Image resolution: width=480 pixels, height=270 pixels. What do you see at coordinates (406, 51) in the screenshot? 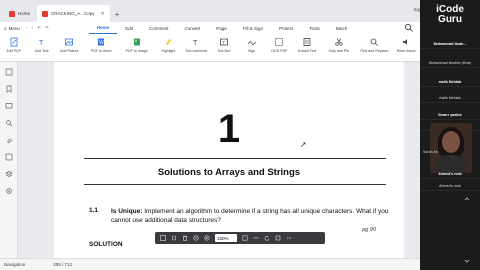
I see `read-aloud-label: Read Aloud` at bounding box center [406, 51].